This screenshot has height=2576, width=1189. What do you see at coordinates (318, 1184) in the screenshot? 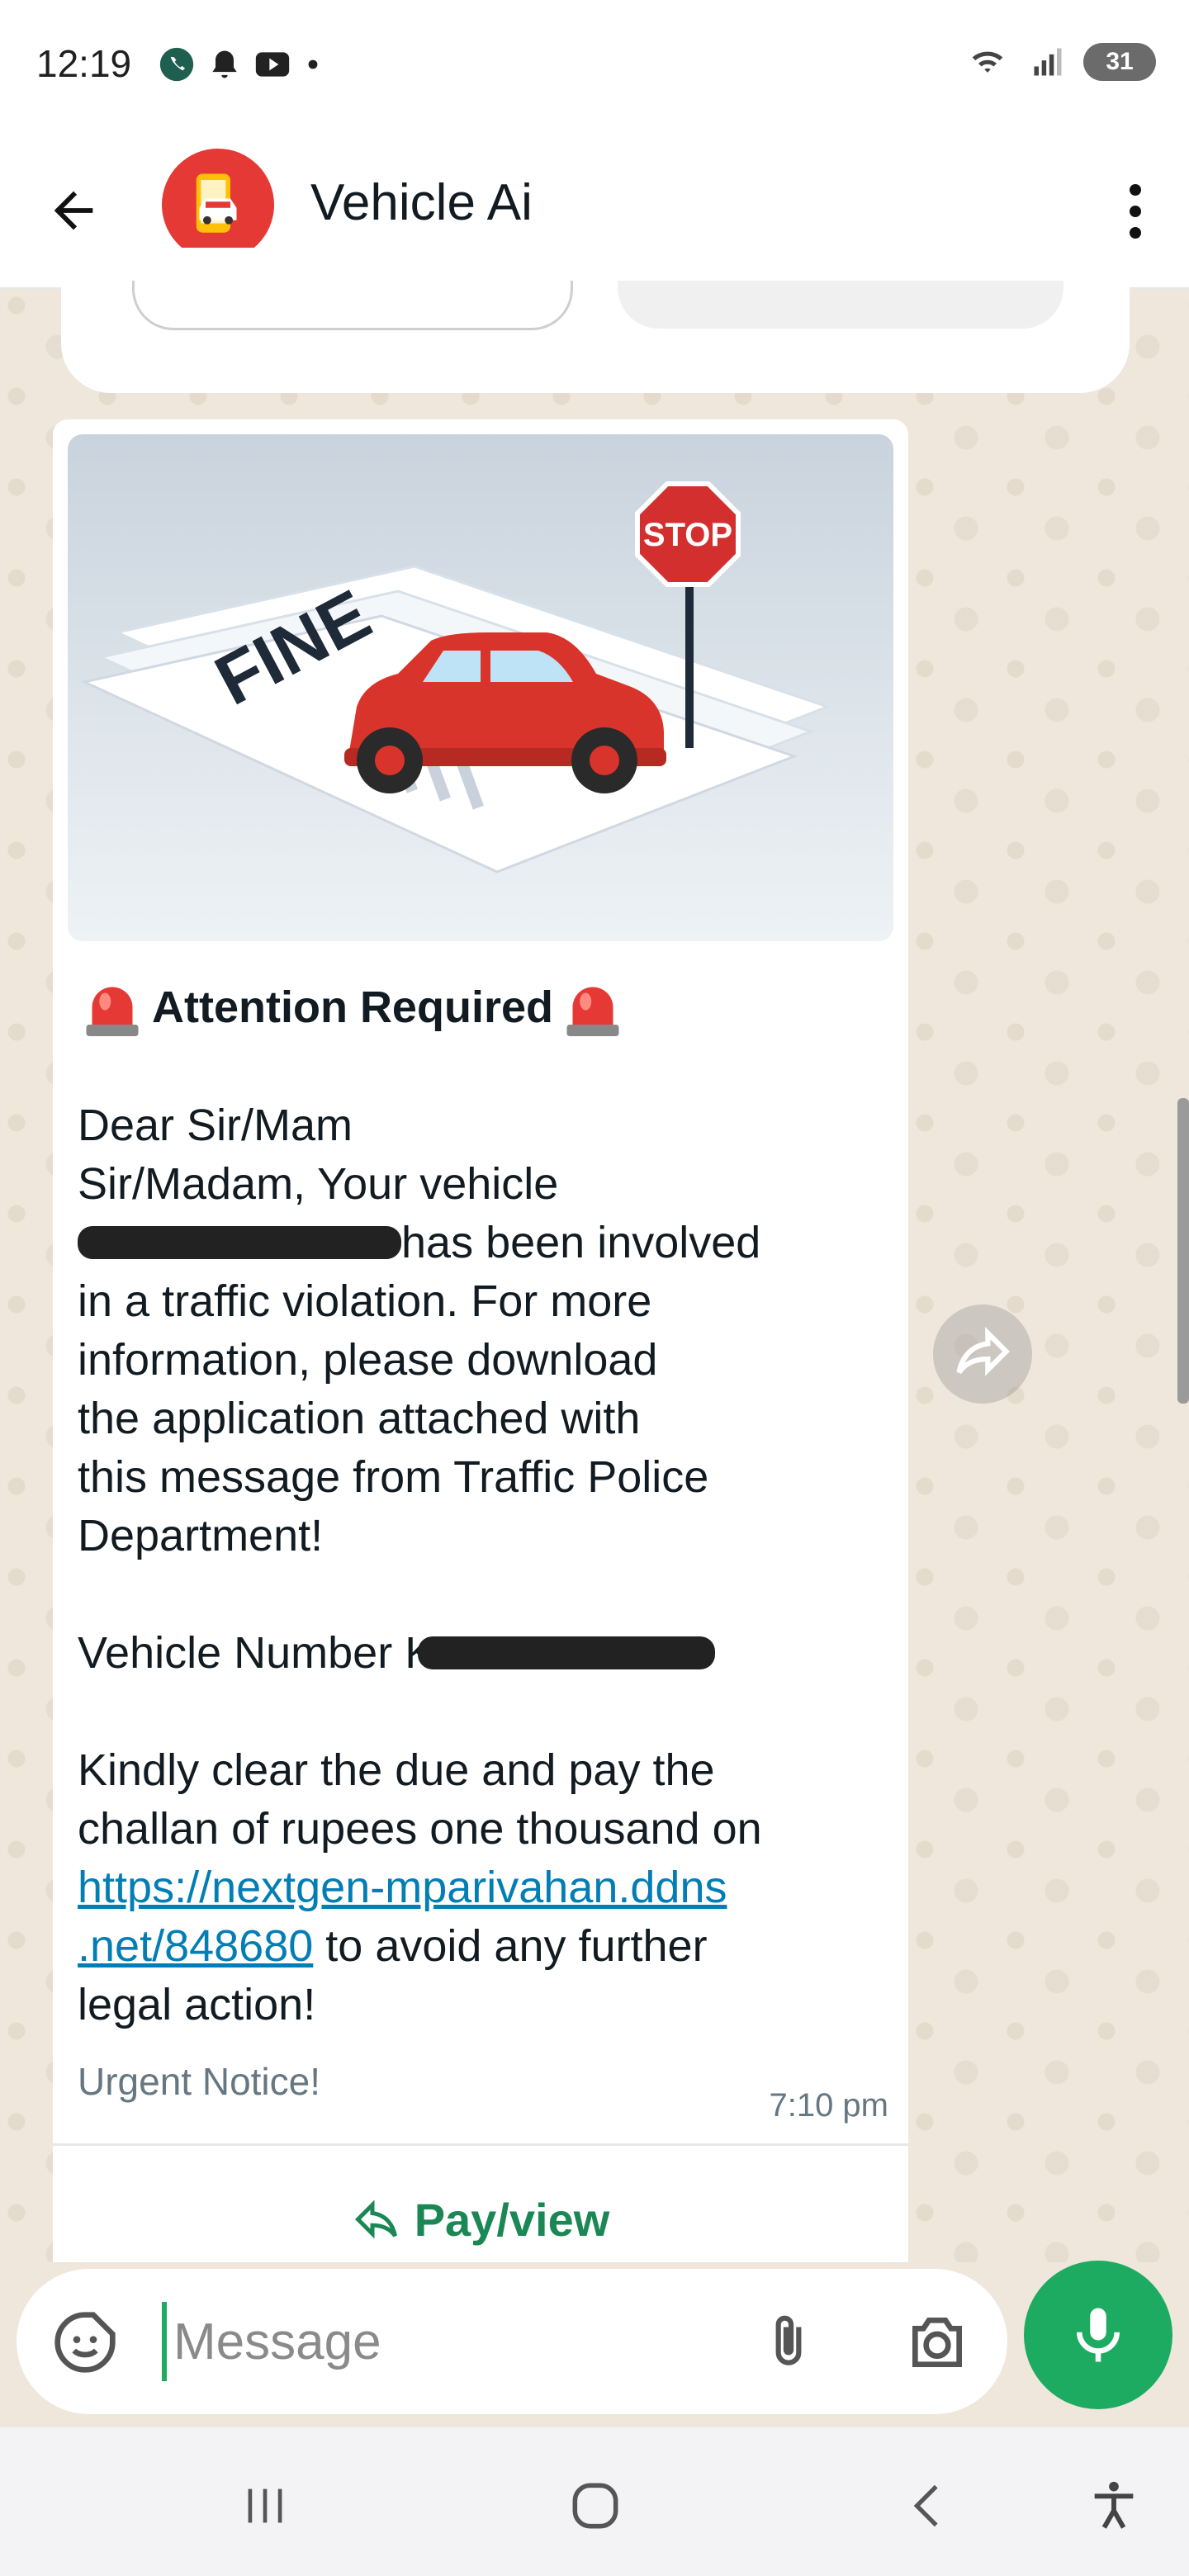
I see `body-line: Sir/Madam, Your vehicle` at bounding box center [318, 1184].